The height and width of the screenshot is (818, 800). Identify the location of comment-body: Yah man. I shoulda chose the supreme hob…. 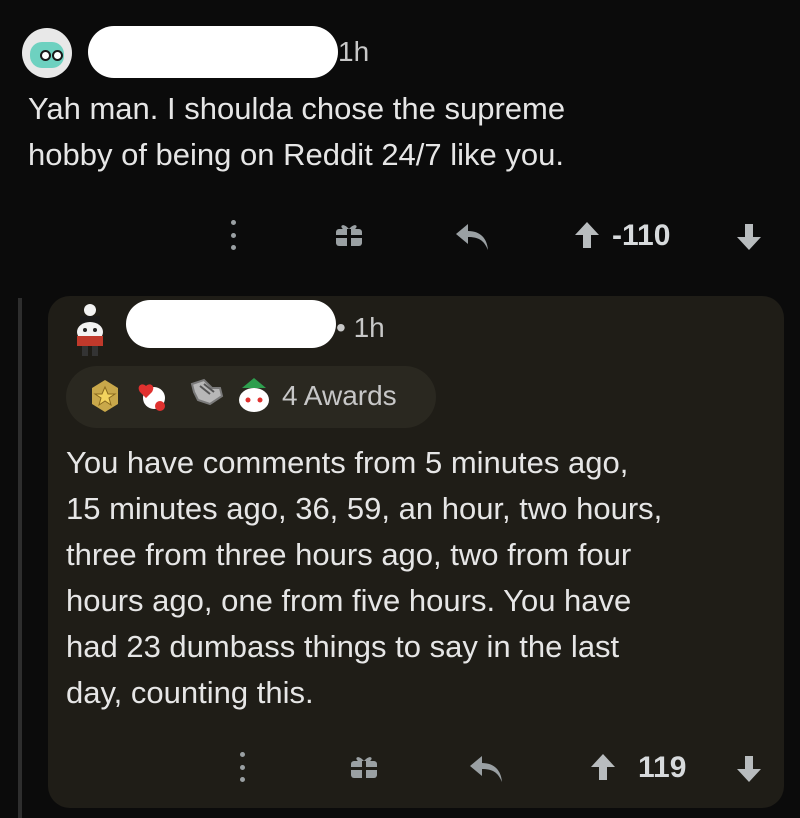
(296, 132).